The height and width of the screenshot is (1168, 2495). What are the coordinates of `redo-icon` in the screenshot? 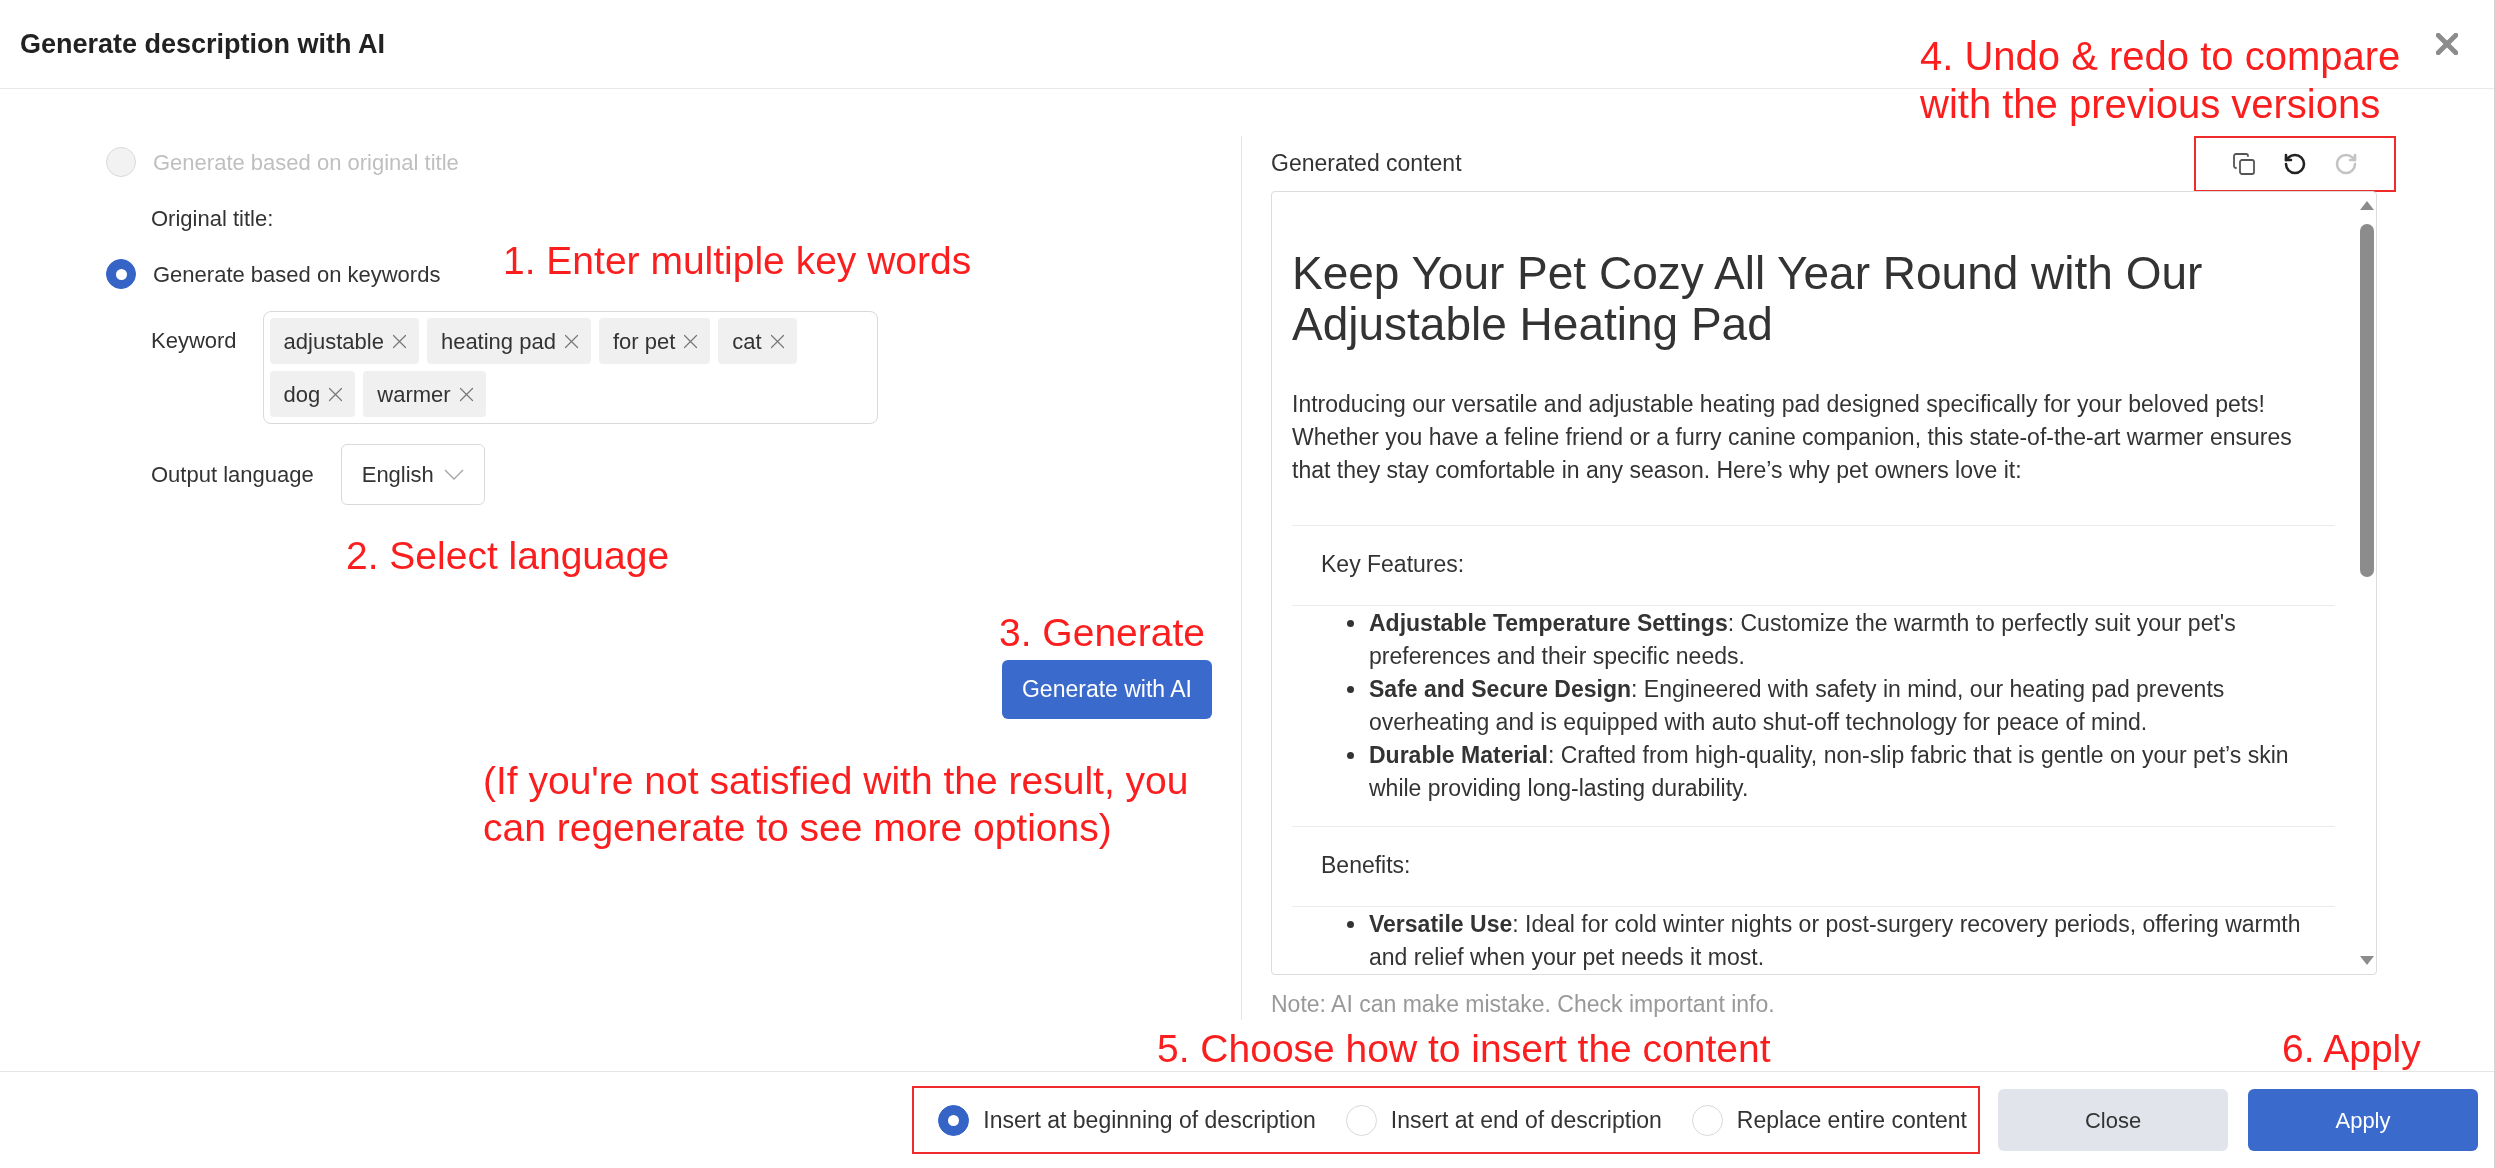 It's located at (2346, 163).